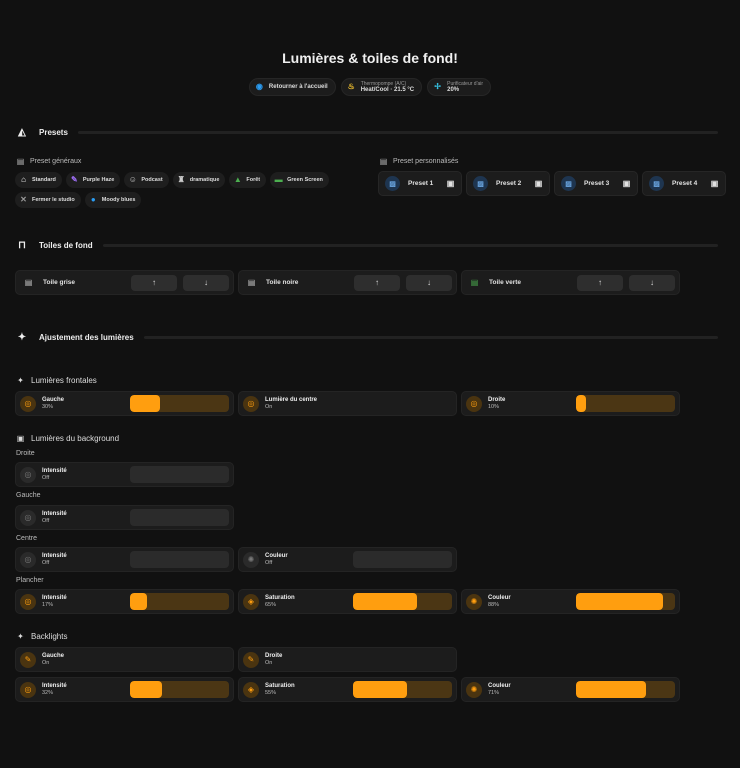 Image resolution: width=740 pixels, height=768 pixels. What do you see at coordinates (25, 453) in the screenshot?
I see `subgroup-label: Droite` at bounding box center [25, 453].